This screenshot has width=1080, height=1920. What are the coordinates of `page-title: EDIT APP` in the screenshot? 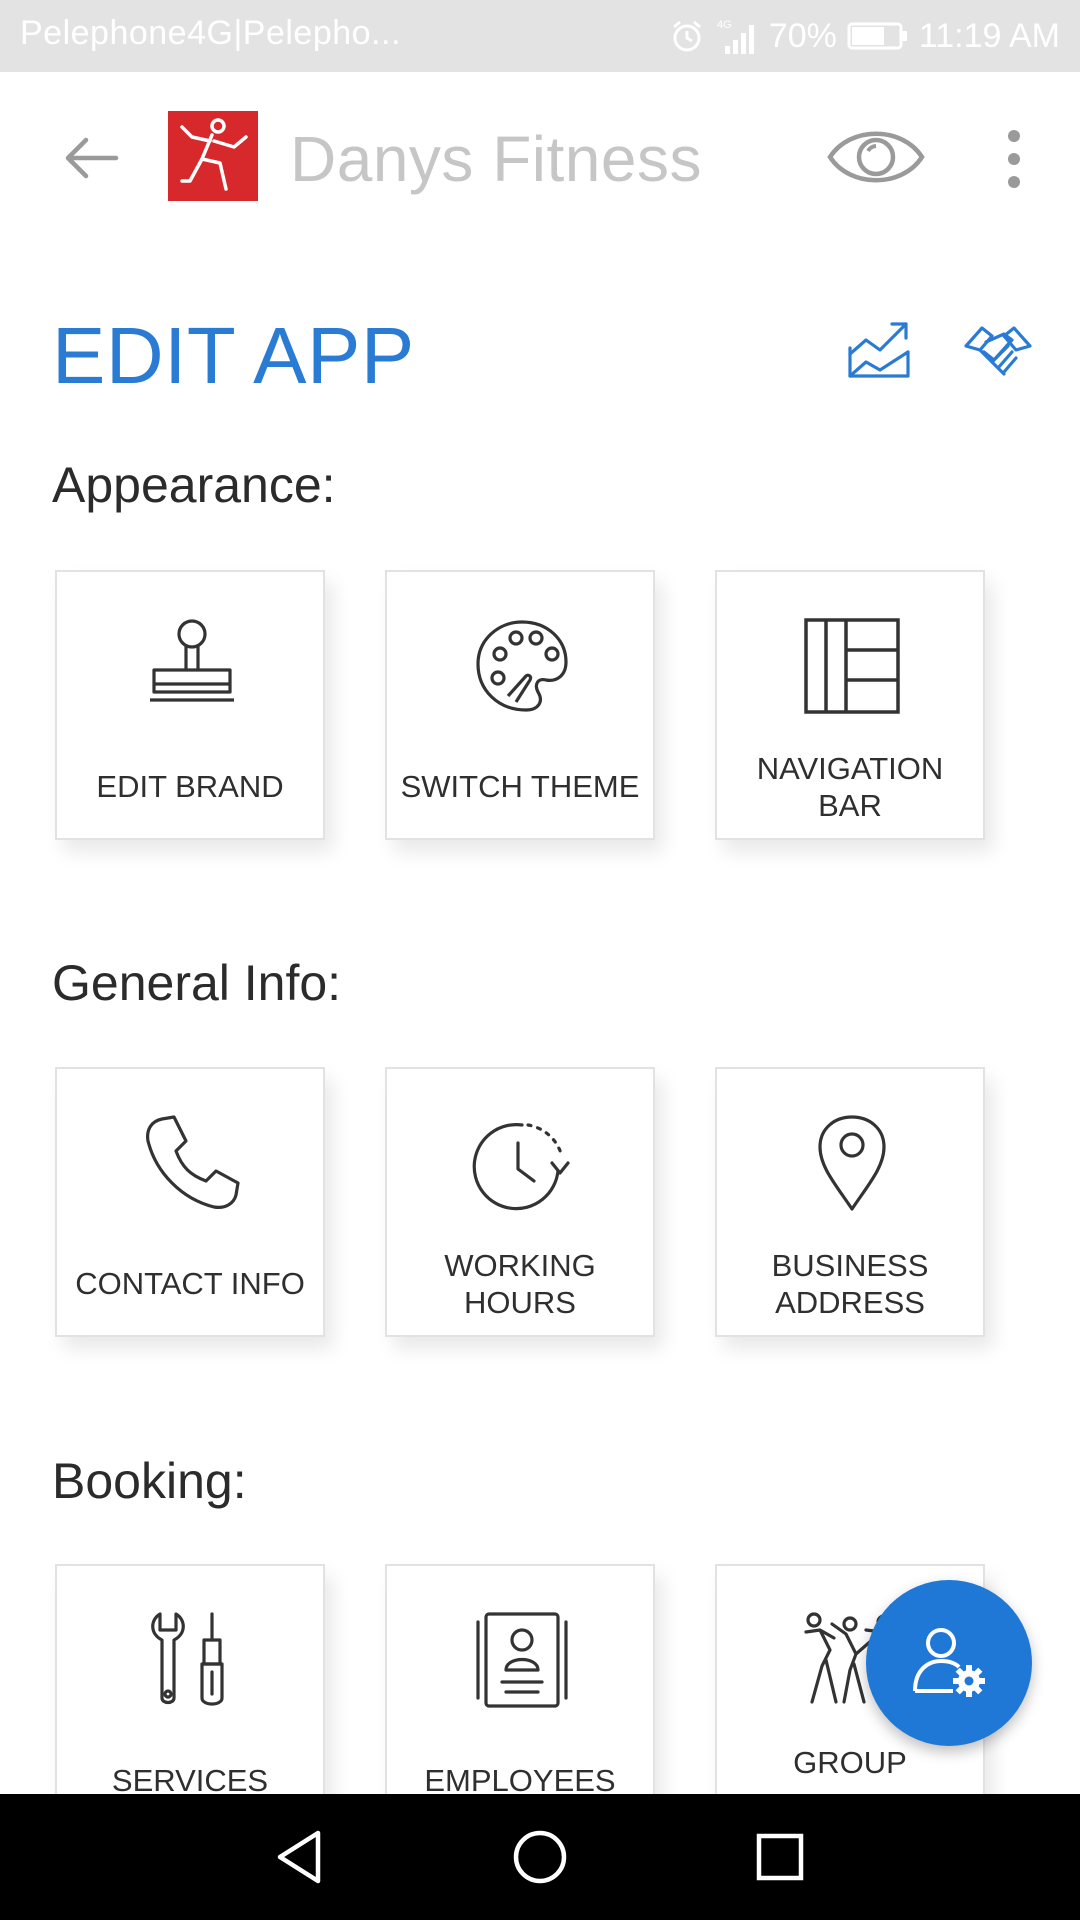 It's located at (233, 355).